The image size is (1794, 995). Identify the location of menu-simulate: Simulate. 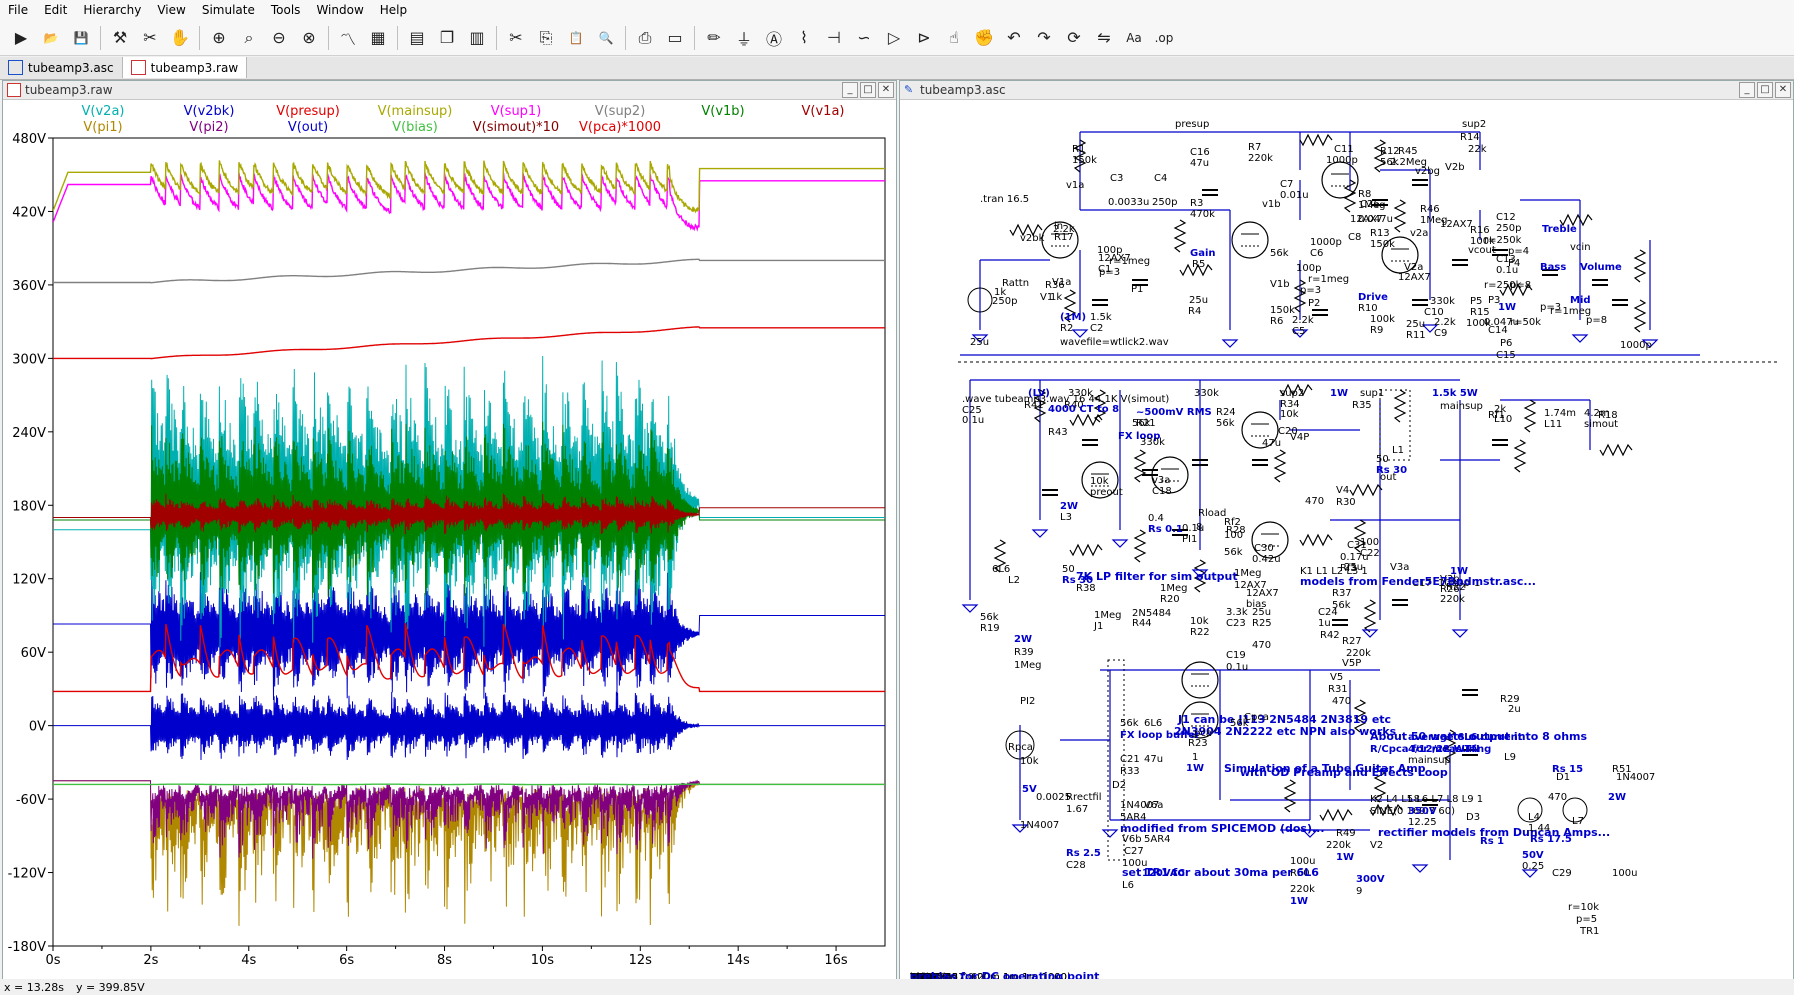
(228, 10).